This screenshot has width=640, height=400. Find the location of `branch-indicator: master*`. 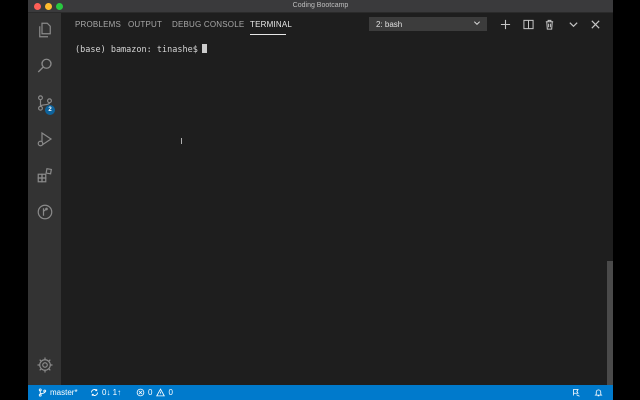

branch-indicator: master* is located at coordinates (58, 392).